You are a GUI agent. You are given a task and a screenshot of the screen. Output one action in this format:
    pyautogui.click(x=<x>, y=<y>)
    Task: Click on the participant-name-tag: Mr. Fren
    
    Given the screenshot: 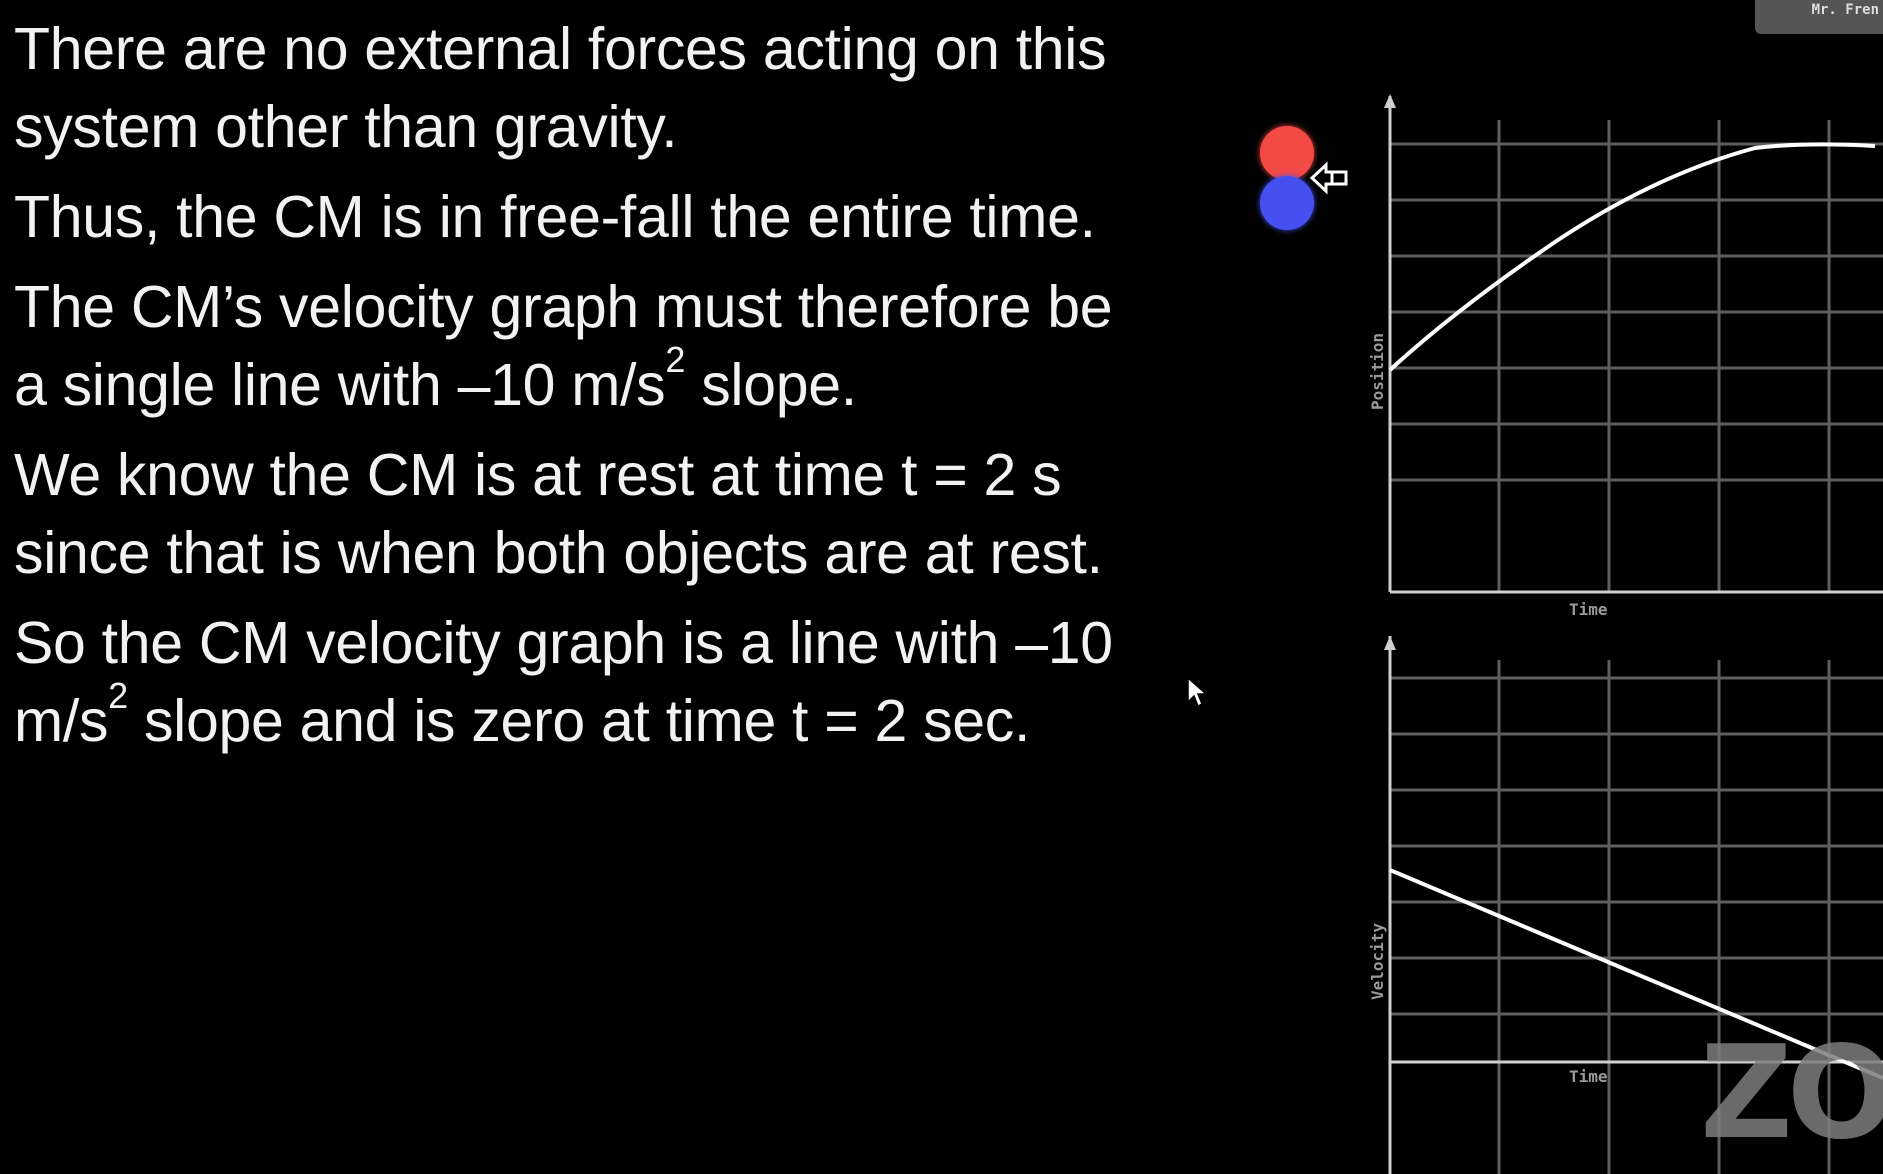 What is the action you would take?
    pyautogui.click(x=1819, y=17)
    